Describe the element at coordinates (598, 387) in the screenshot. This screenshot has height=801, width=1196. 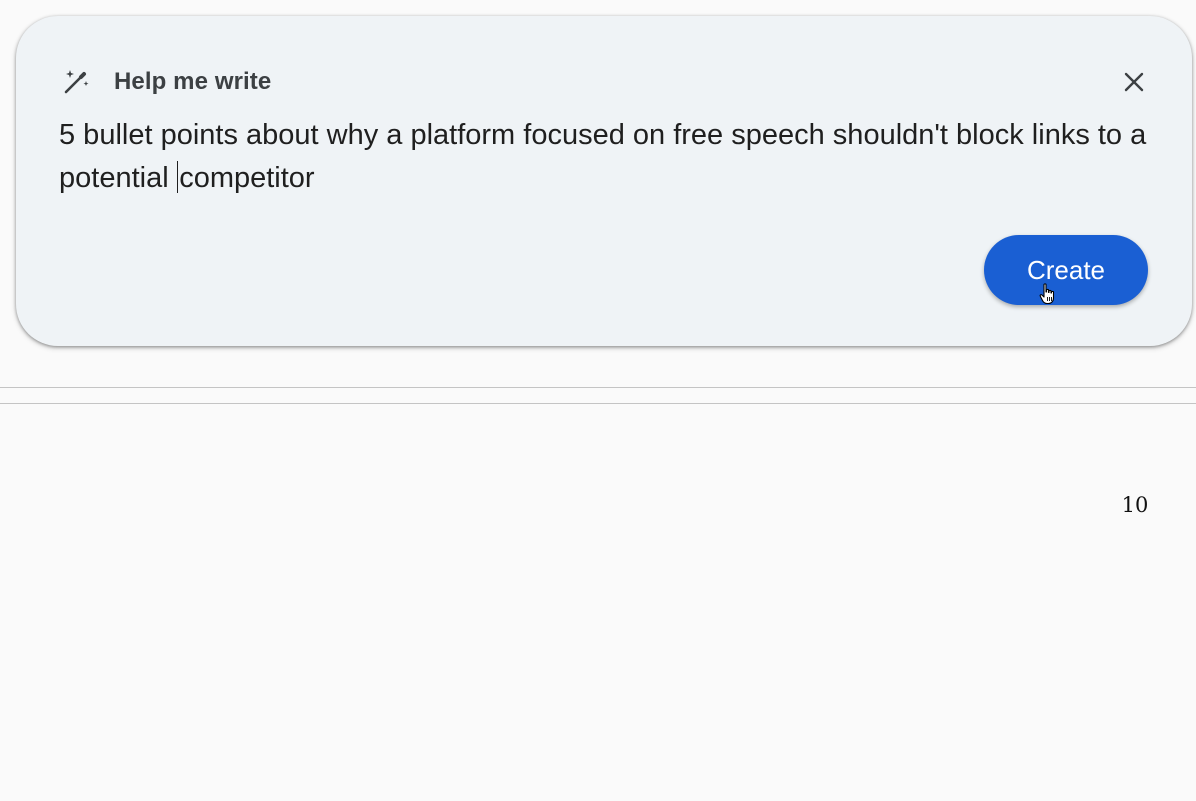
I see `document-page-divider-top` at that location.